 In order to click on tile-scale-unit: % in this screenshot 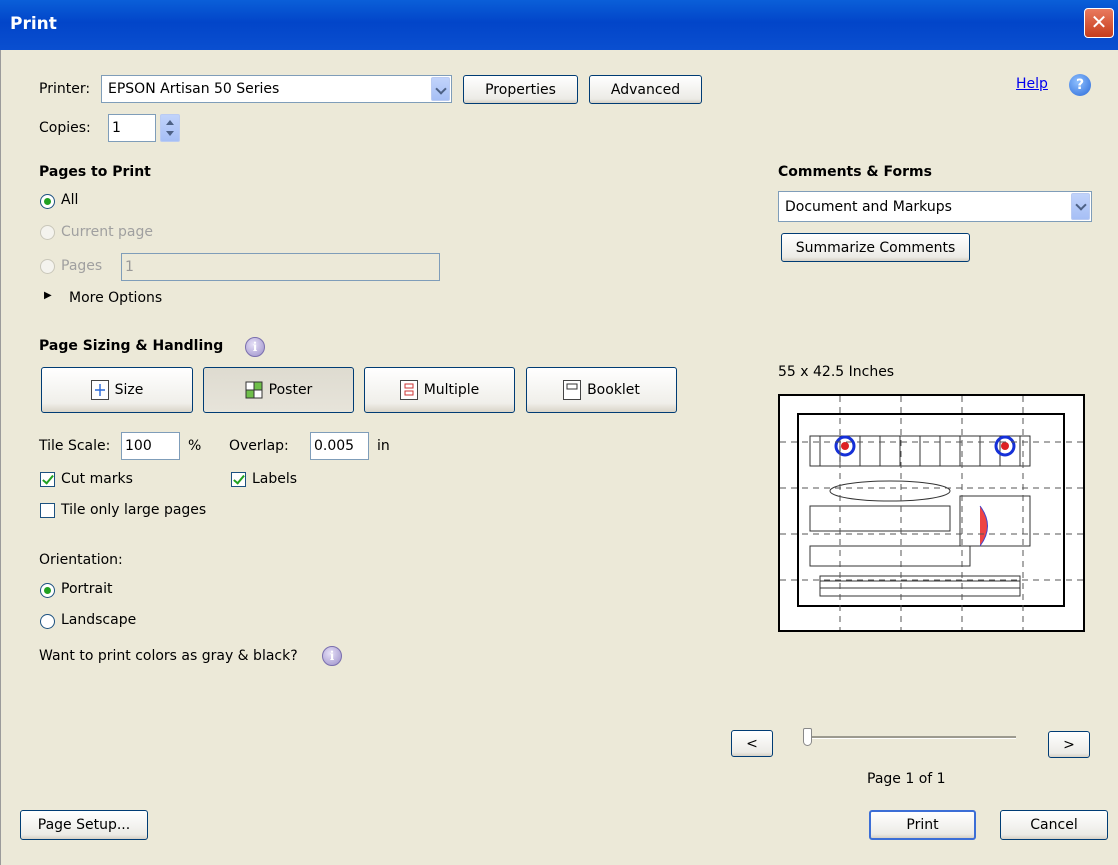, I will do `click(195, 446)`.